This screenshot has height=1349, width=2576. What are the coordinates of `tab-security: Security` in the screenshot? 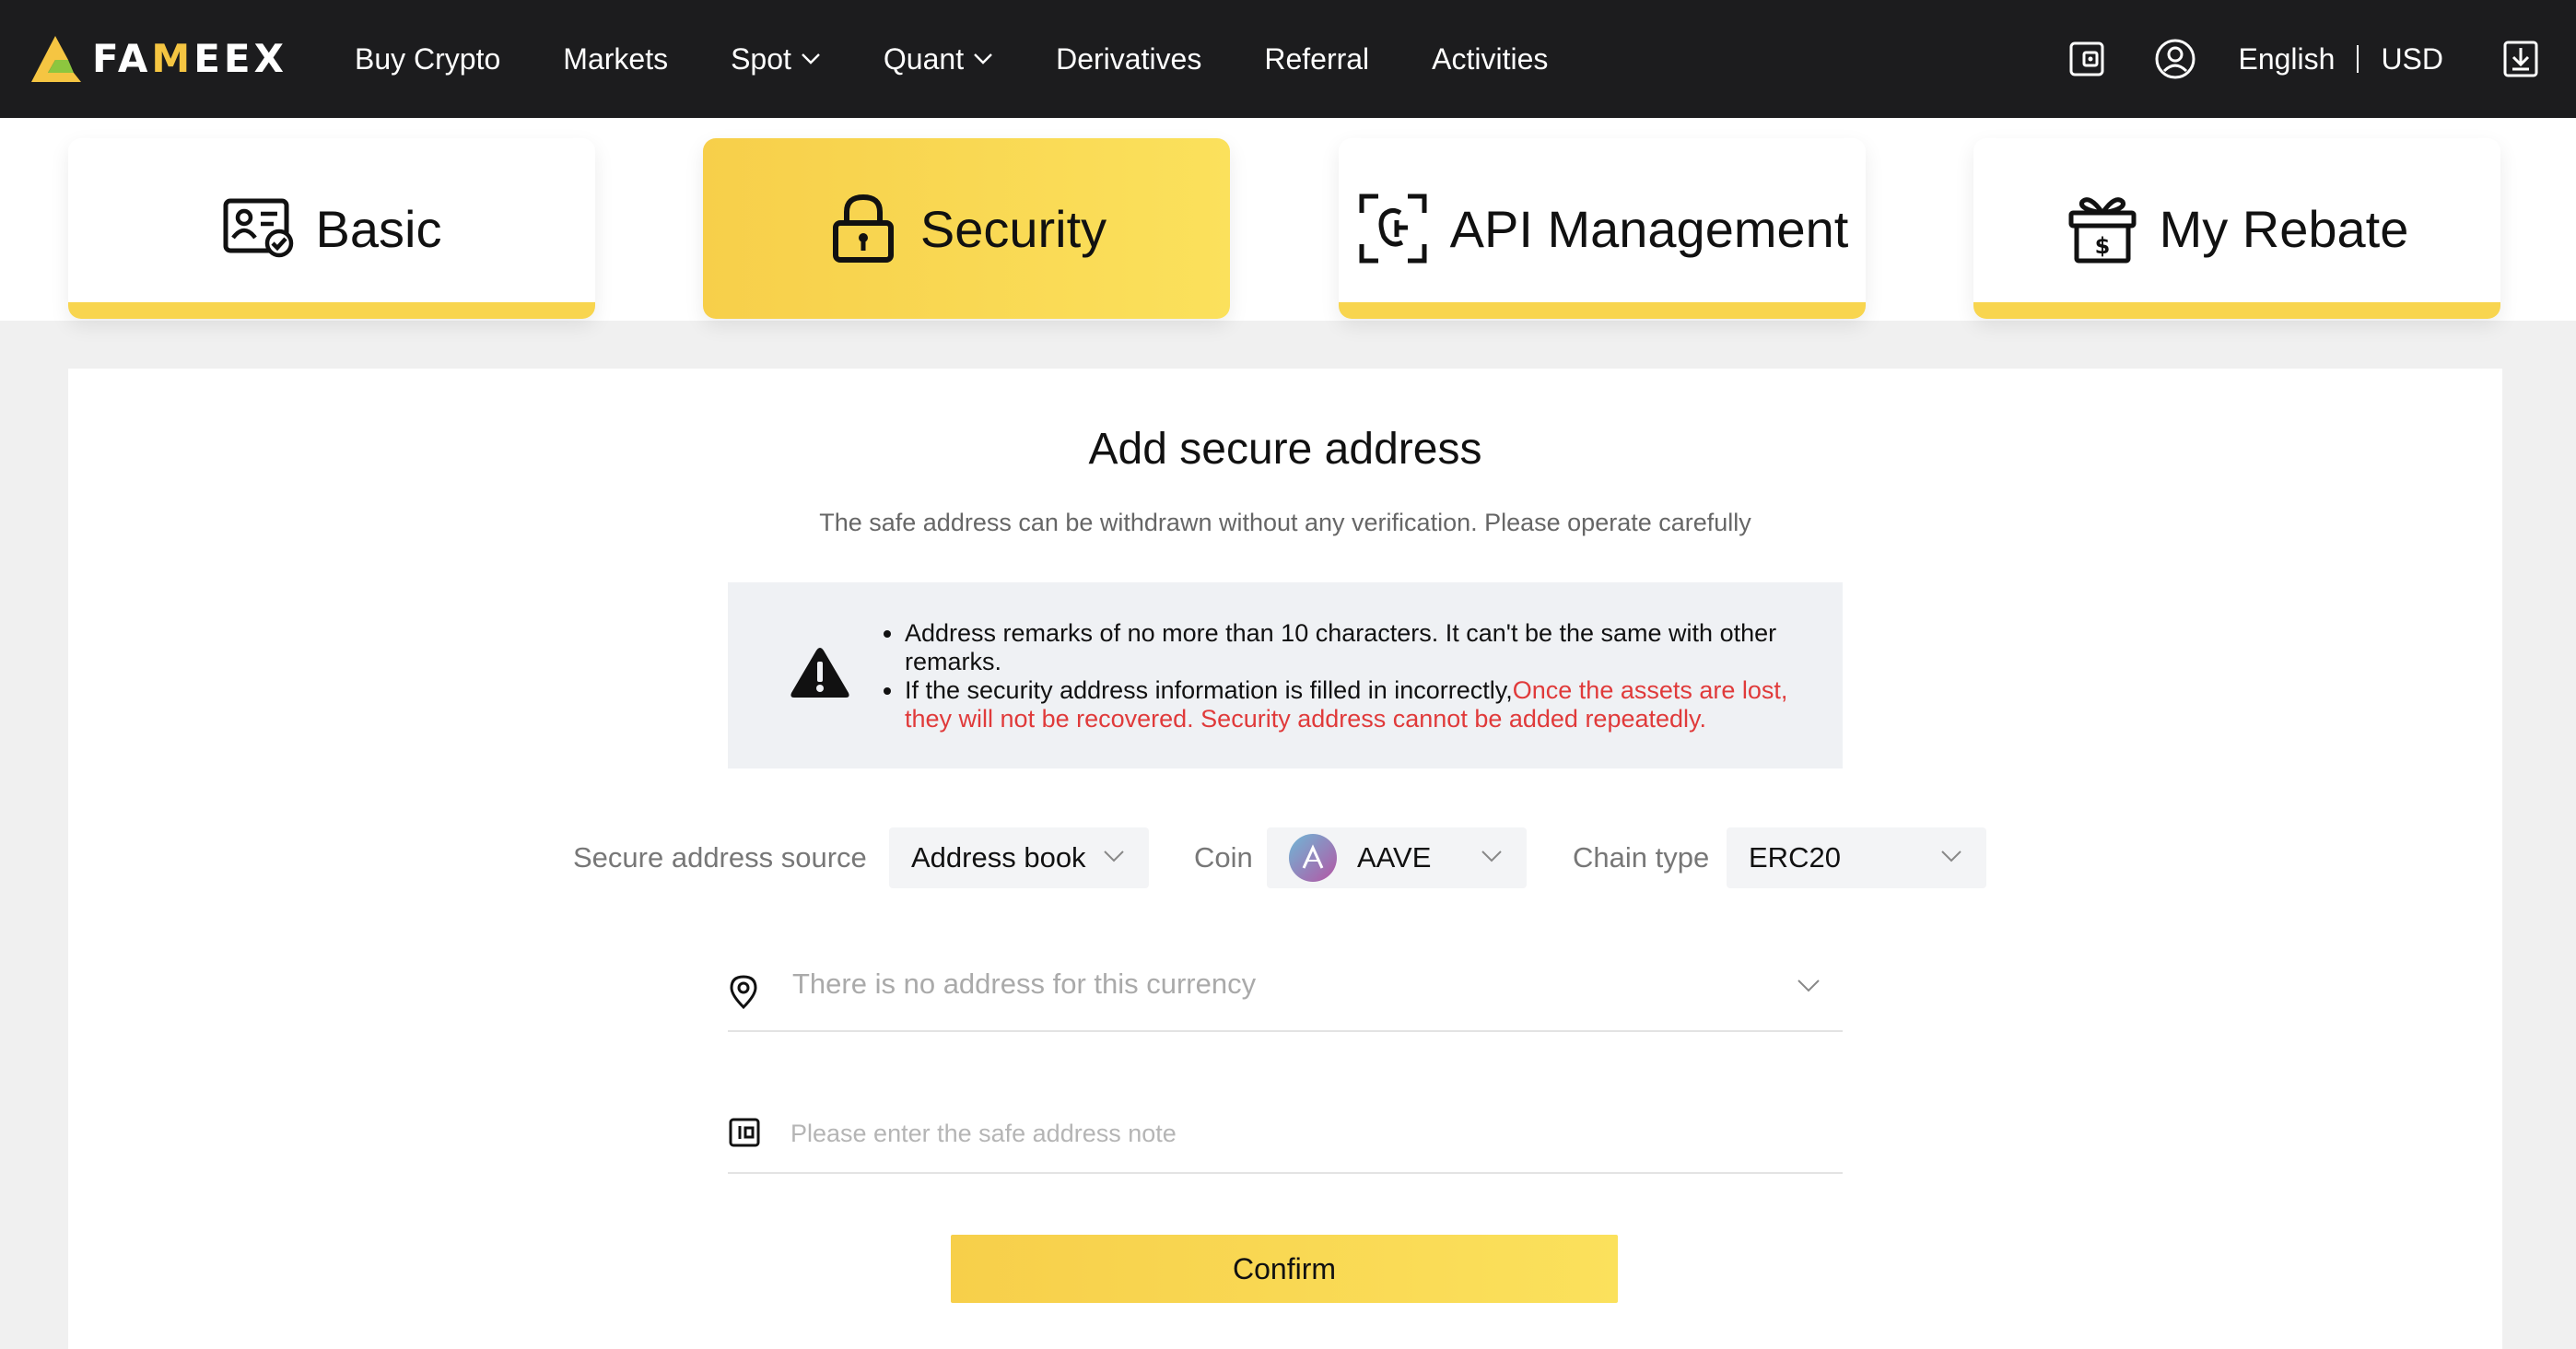 It's located at (967, 229).